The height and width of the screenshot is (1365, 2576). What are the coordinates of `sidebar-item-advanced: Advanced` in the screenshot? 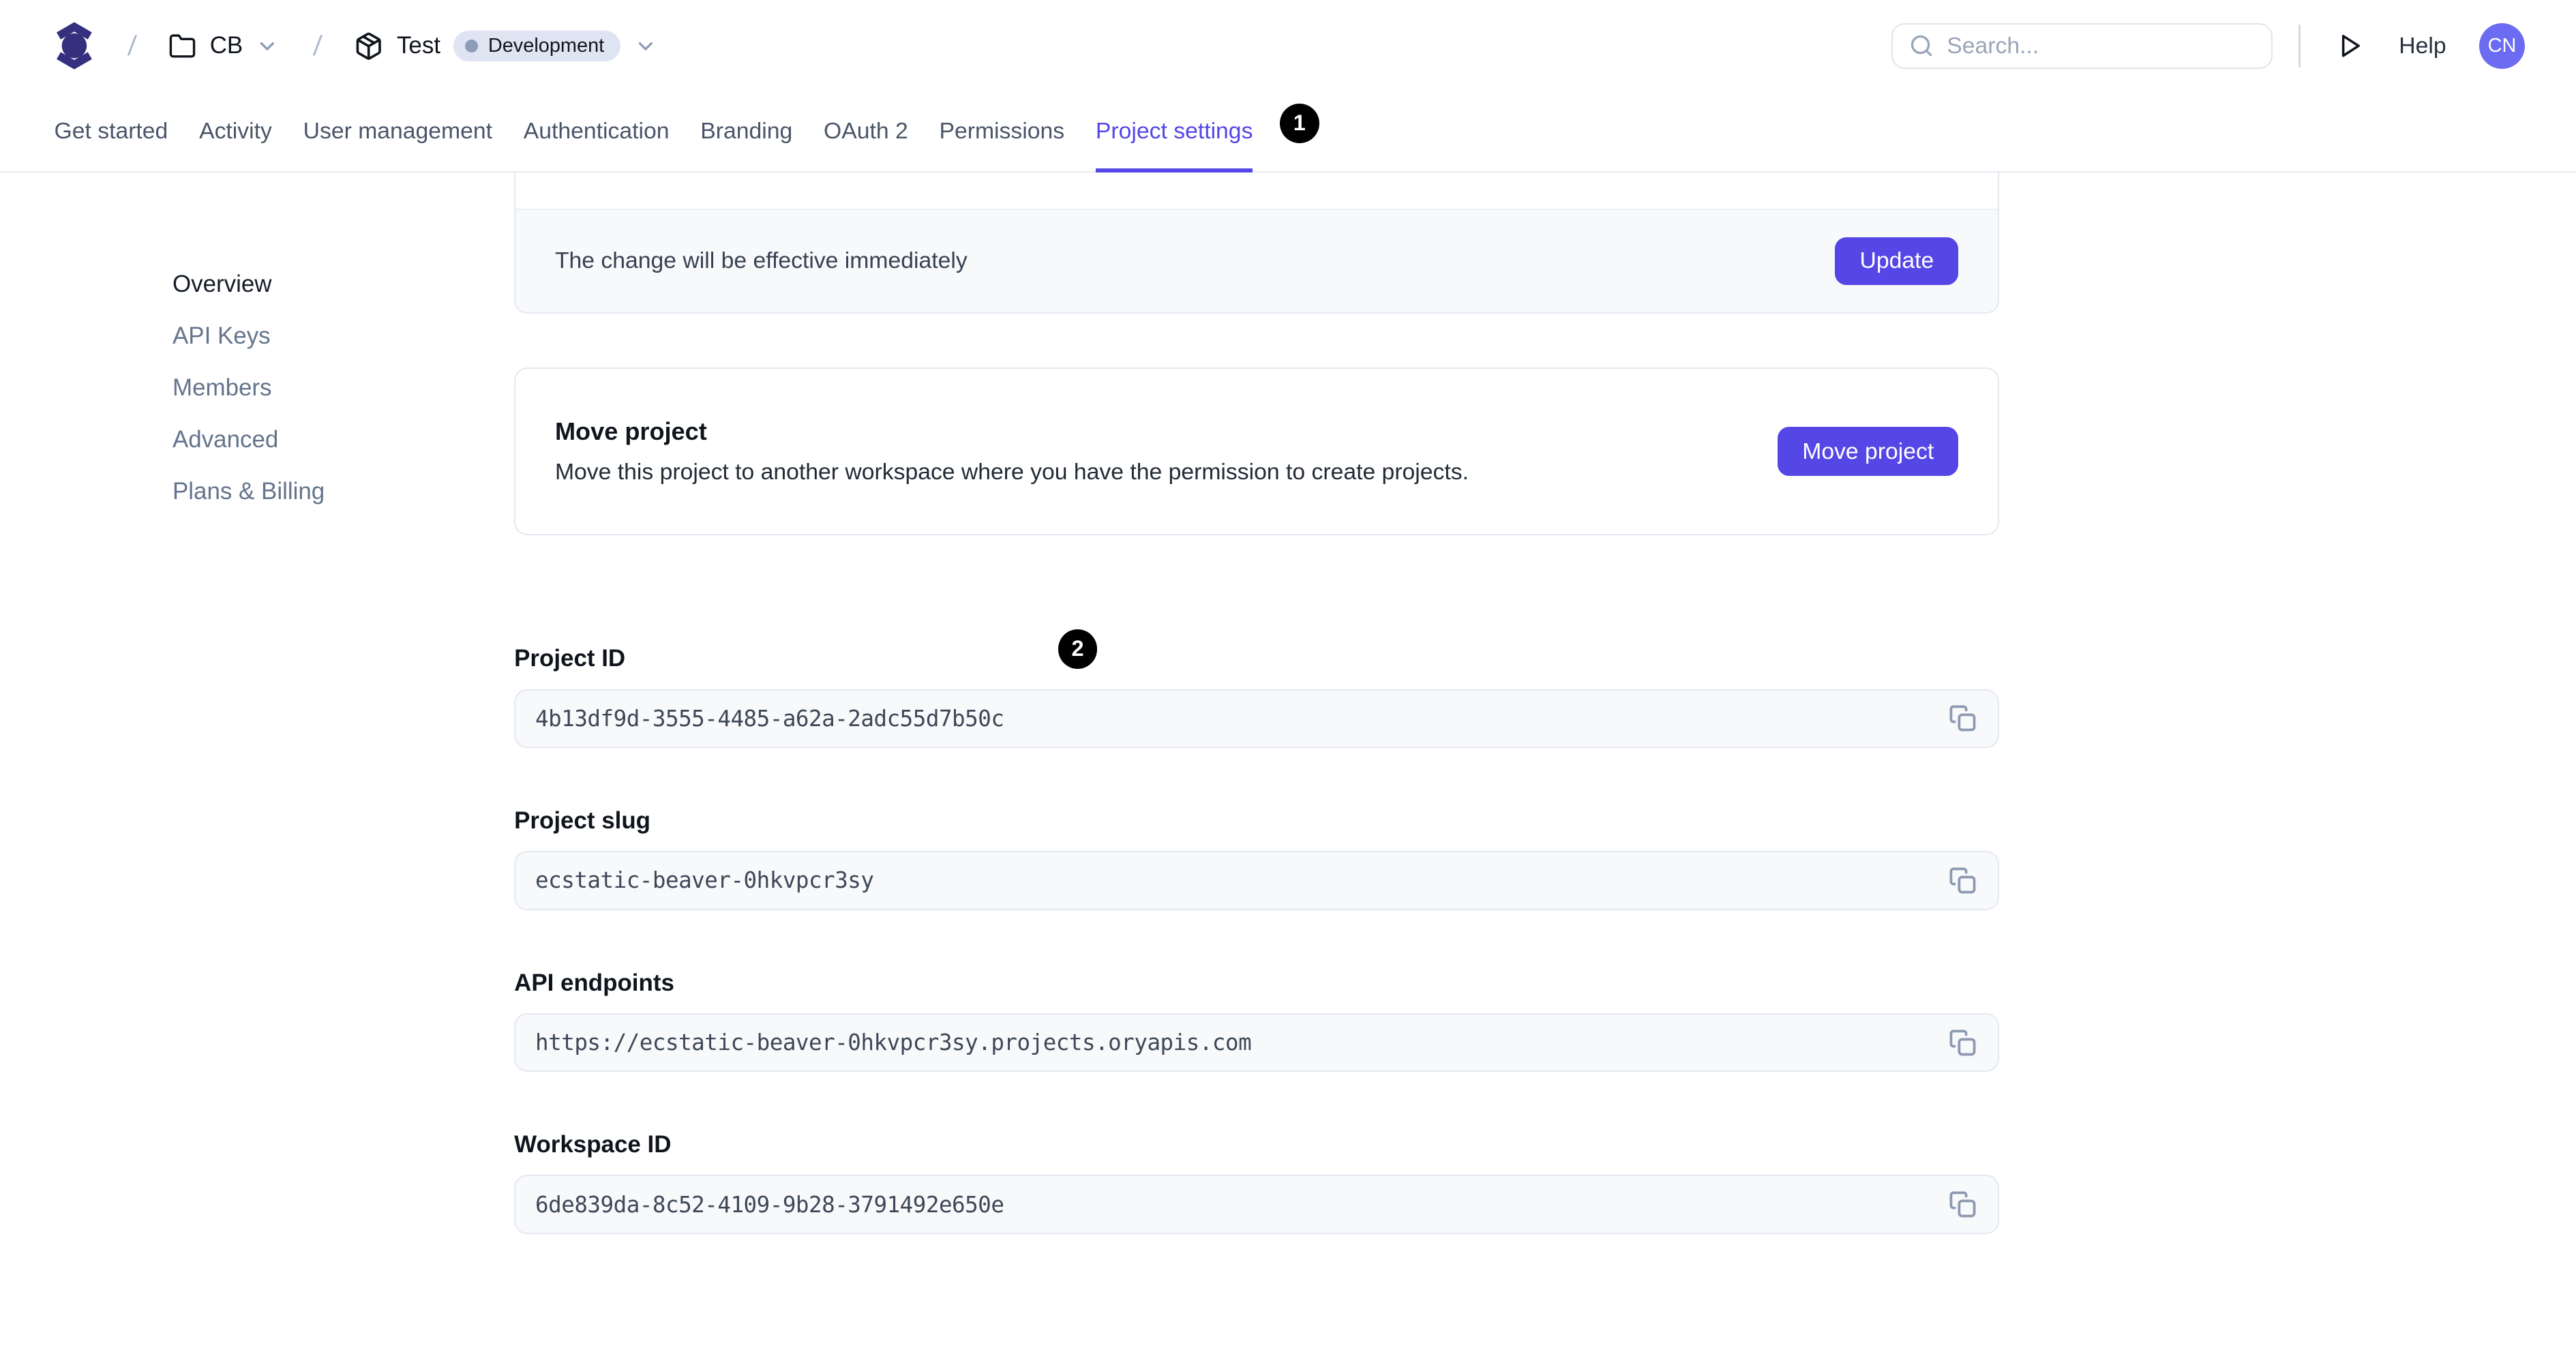 It's located at (316, 439).